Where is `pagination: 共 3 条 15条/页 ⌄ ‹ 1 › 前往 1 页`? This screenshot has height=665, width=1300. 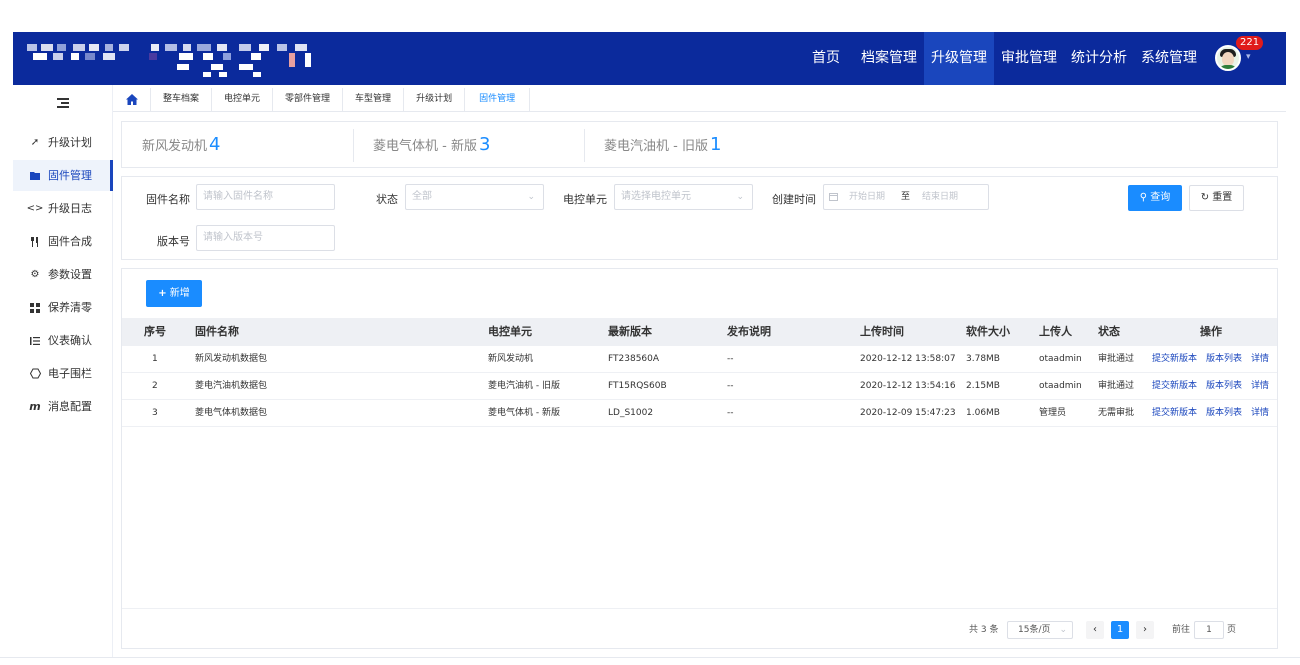 pagination: 共 3 条 15条/页 ⌄ ‹ 1 › 前往 1 页 is located at coordinates (699, 628).